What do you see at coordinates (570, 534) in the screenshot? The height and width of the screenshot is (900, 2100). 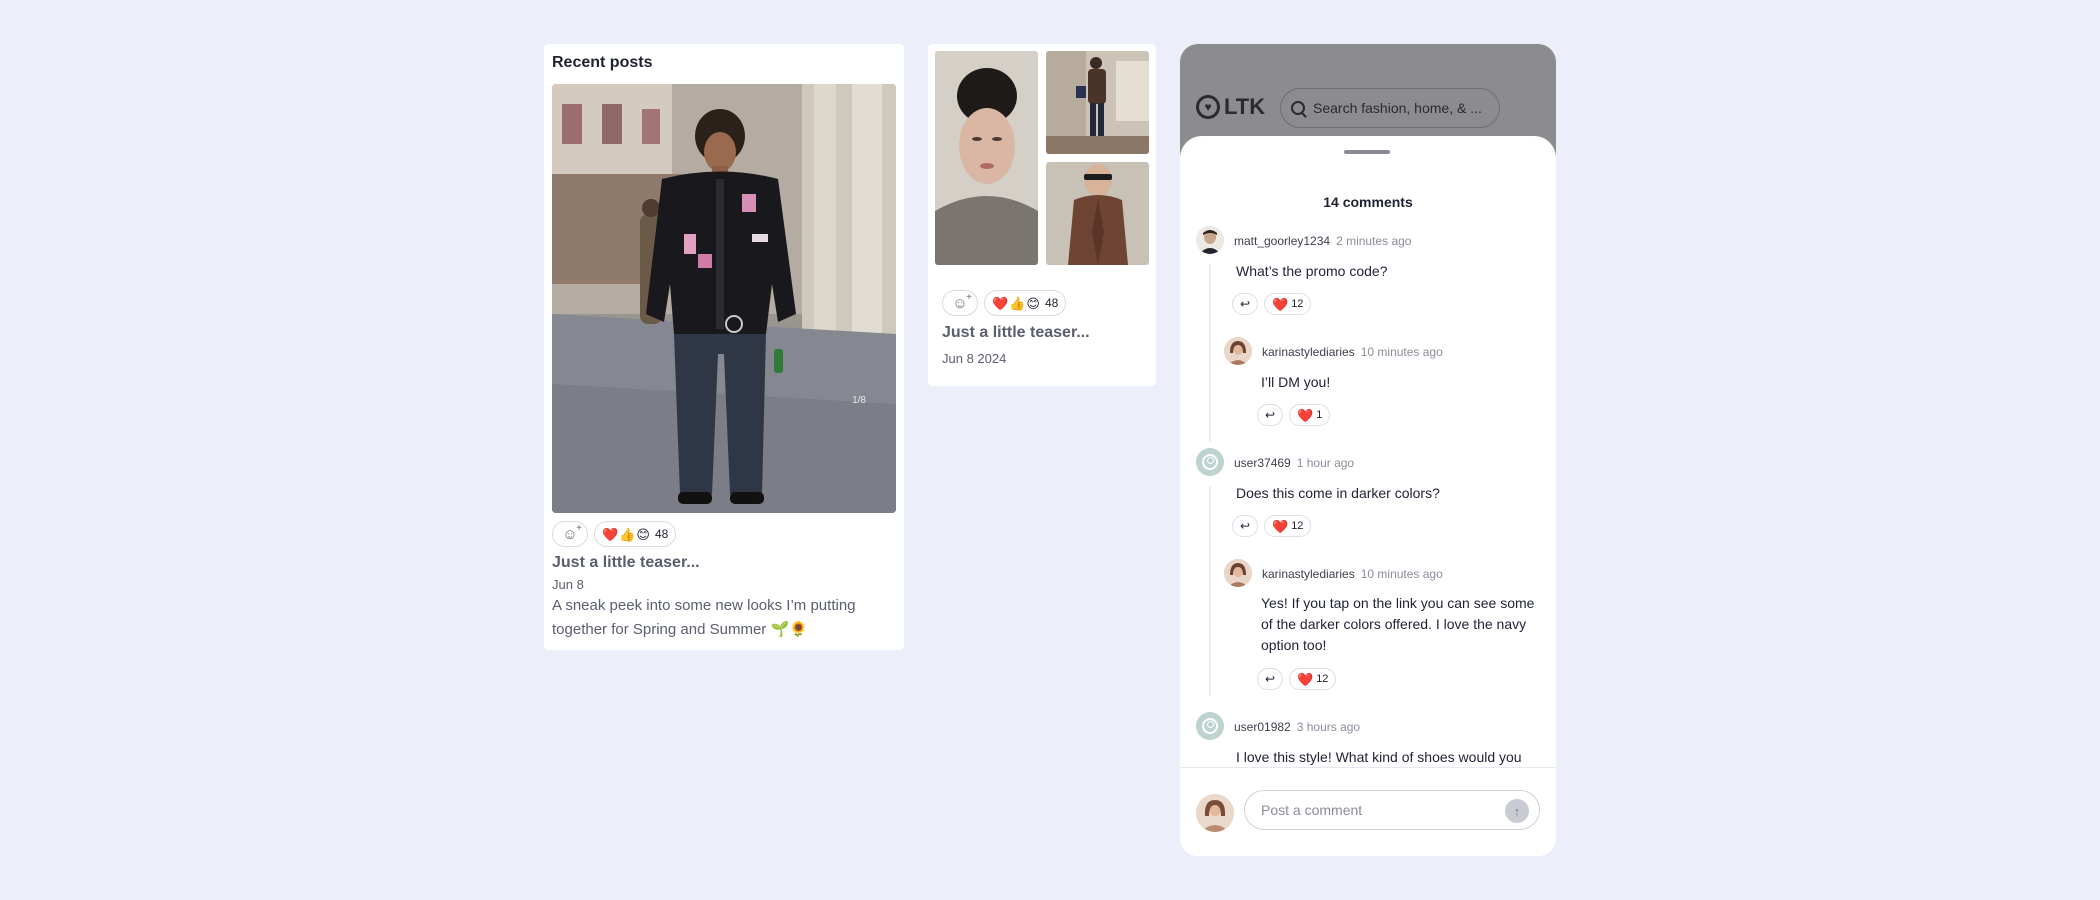 I see `add-reaction-button: ☺ +` at bounding box center [570, 534].